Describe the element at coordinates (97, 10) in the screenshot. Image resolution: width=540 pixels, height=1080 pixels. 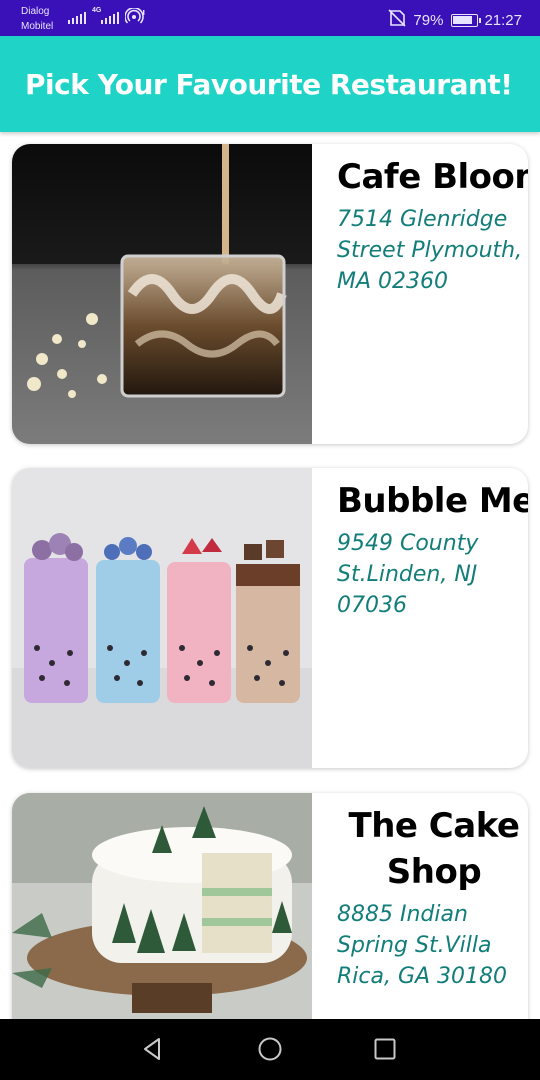
I see `network-type: 4G` at that location.